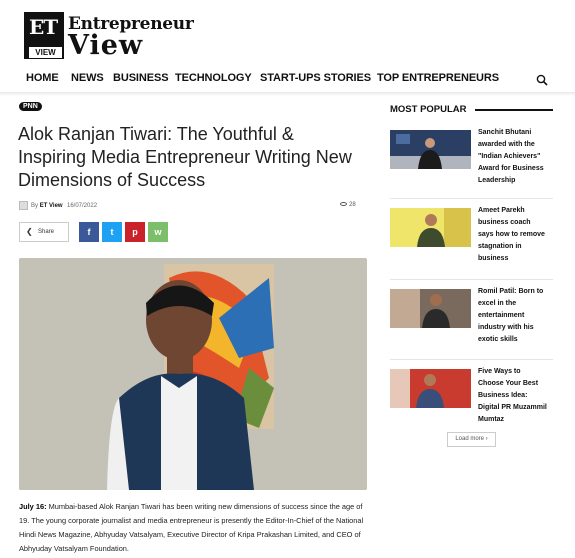 This screenshot has height=558, width=575. What do you see at coordinates (213, 78) in the screenshot?
I see `nav-item-technology: TECHNOLOGY` at bounding box center [213, 78].